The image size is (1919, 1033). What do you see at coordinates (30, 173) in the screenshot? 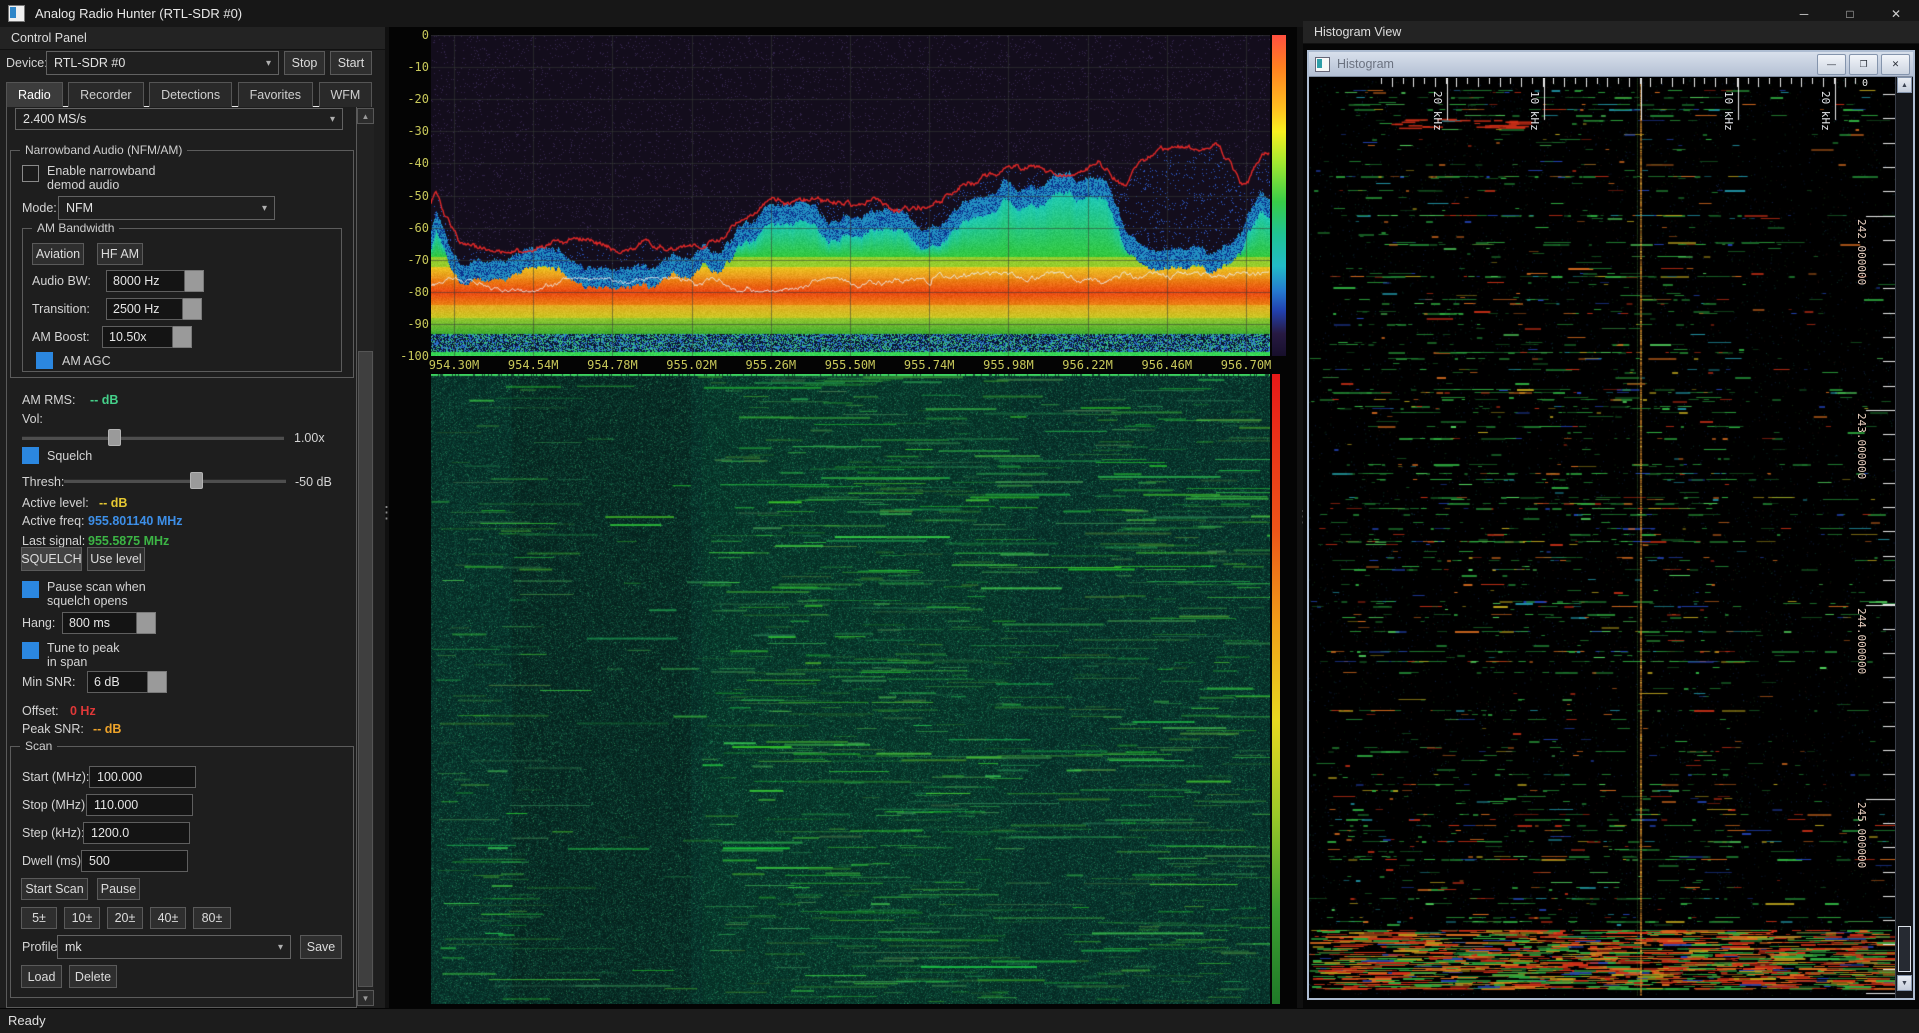
I see `enable-narrowband-checkbox` at bounding box center [30, 173].